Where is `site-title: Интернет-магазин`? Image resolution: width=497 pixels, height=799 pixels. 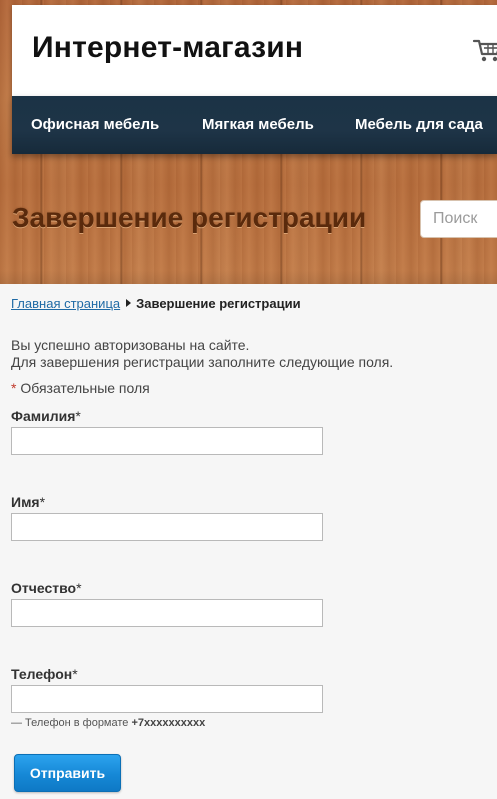
site-title: Интернет-магазин is located at coordinates (167, 48).